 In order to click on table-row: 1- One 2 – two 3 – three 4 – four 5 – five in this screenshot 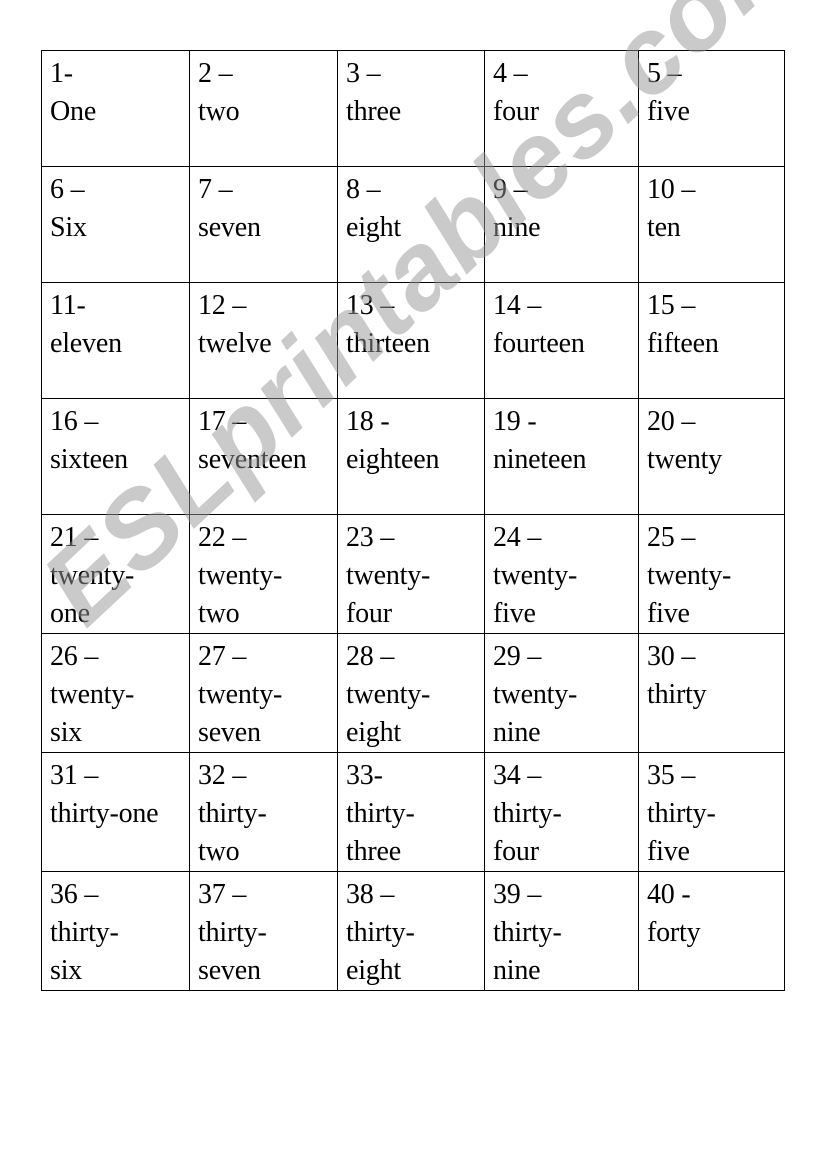, I will do `click(413, 108)`.